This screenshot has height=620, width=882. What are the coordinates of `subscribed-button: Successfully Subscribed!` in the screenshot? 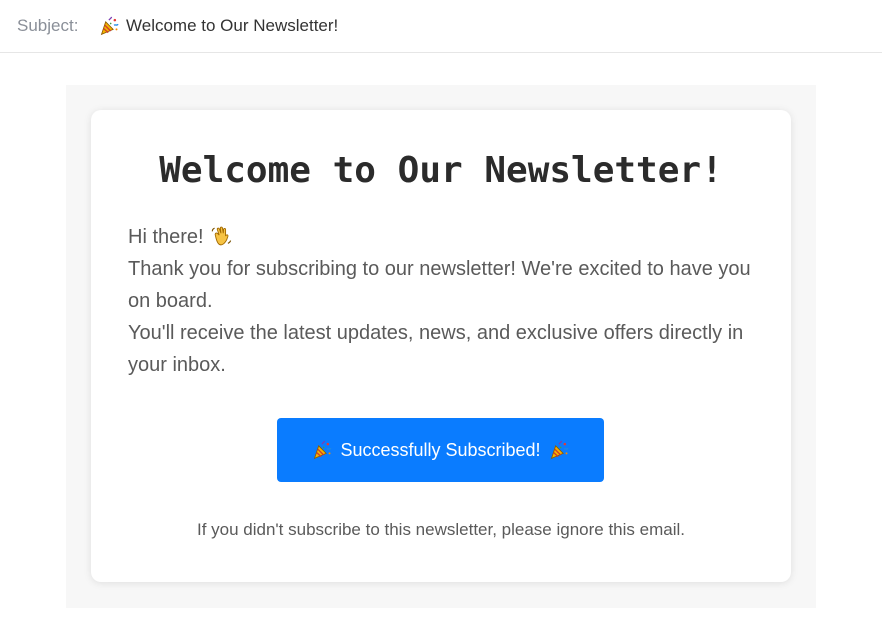 It's located at (440, 450).